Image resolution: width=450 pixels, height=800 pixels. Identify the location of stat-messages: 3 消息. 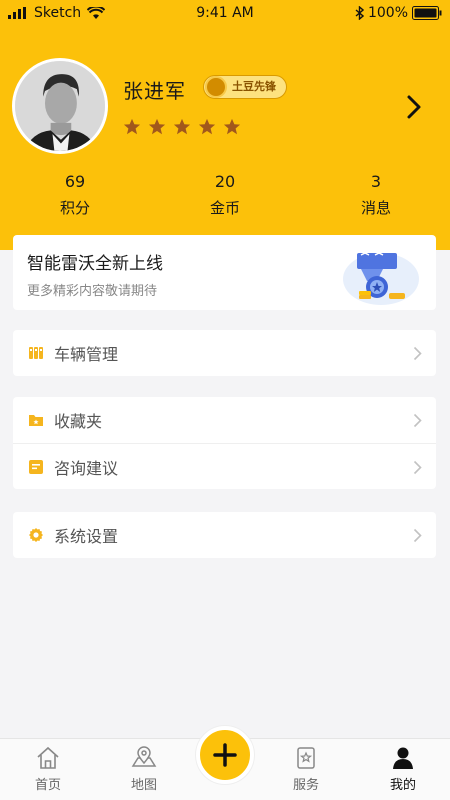
(376, 195).